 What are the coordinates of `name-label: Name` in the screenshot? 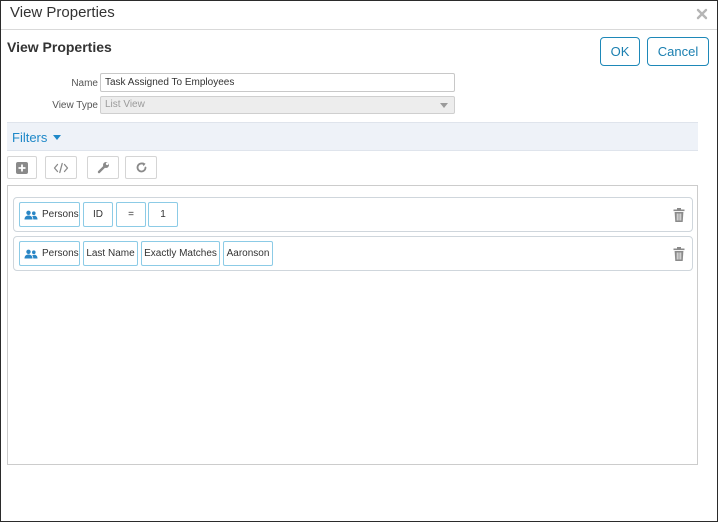 It's located at (84, 83).